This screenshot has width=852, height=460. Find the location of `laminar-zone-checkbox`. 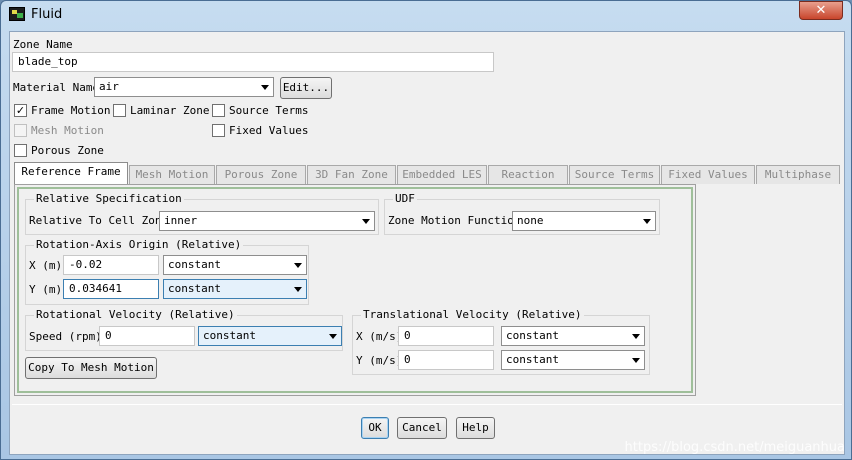

laminar-zone-checkbox is located at coordinates (119, 110).